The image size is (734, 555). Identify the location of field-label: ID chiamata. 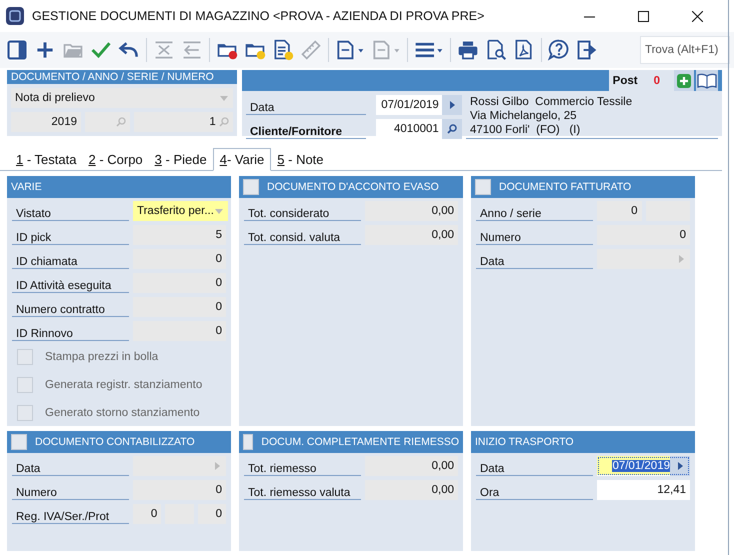
(70, 259).